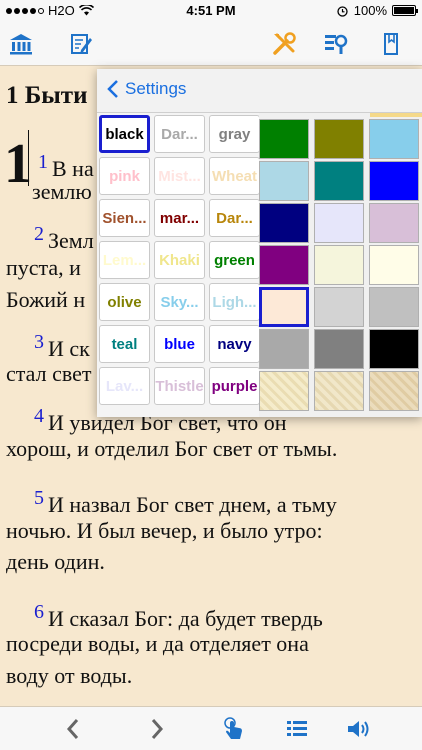 The width and height of the screenshot is (422, 750). What do you see at coordinates (124, 302) in the screenshot?
I see `color-name-option: olive` at bounding box center [124, 302].